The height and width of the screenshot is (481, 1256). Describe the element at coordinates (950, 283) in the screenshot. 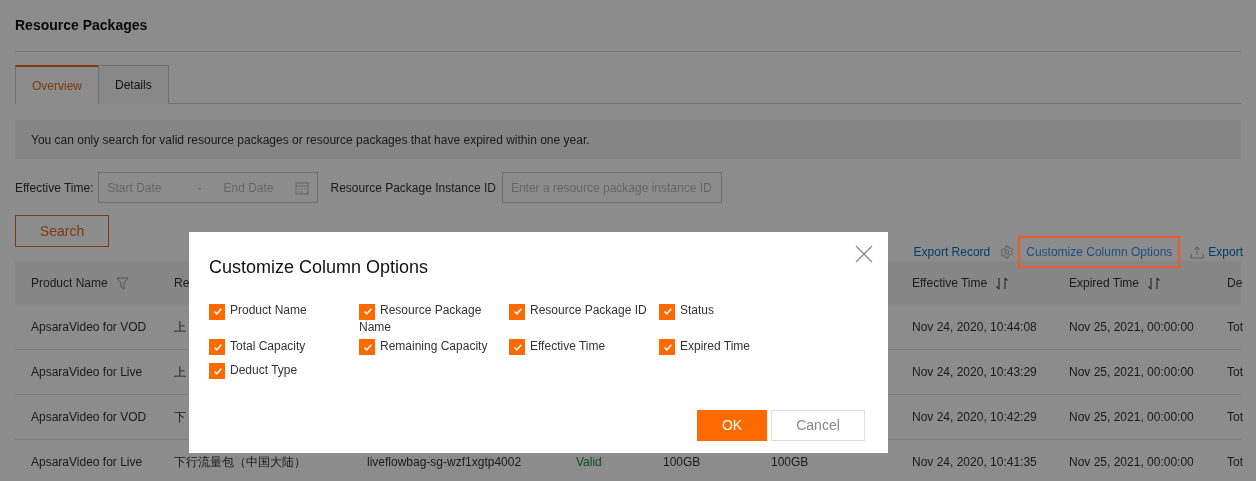

I see `column-header: Effective Time` at that location.